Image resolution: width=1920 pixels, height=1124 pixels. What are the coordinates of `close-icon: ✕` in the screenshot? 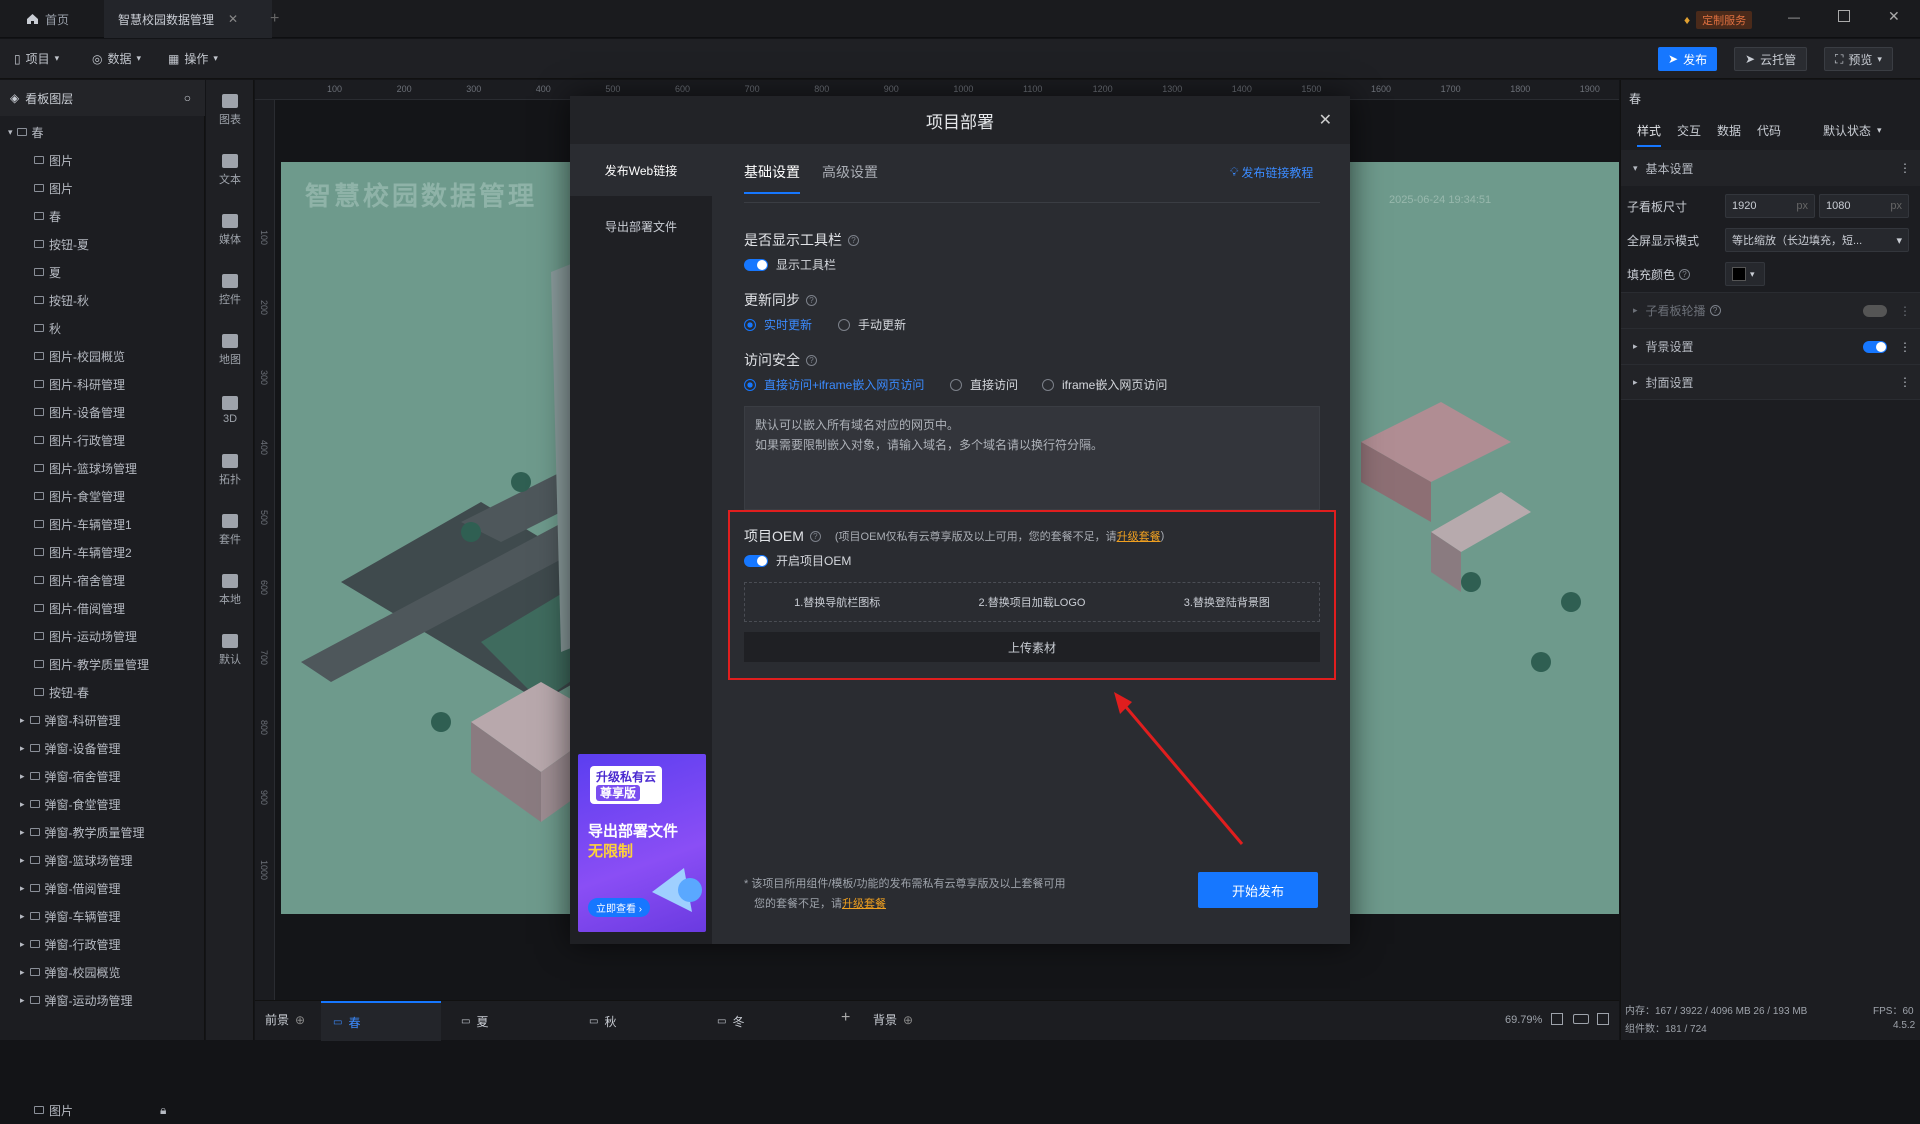 It's located at (1325, 120).